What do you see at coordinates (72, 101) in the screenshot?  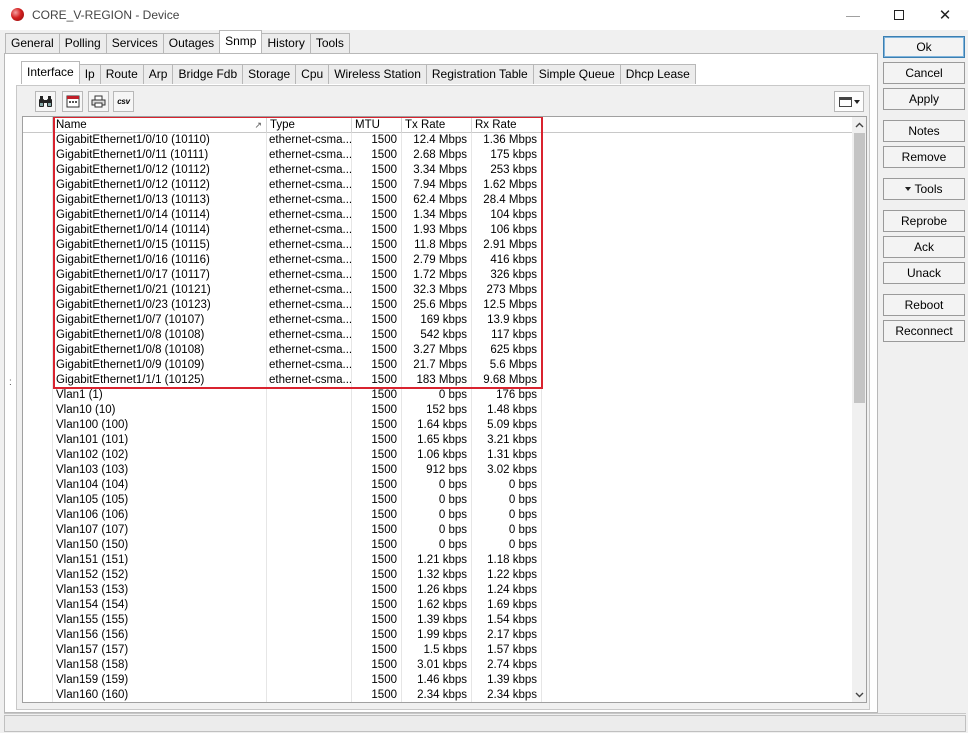 I see `calendar-button` at bounding box center [72, 101].